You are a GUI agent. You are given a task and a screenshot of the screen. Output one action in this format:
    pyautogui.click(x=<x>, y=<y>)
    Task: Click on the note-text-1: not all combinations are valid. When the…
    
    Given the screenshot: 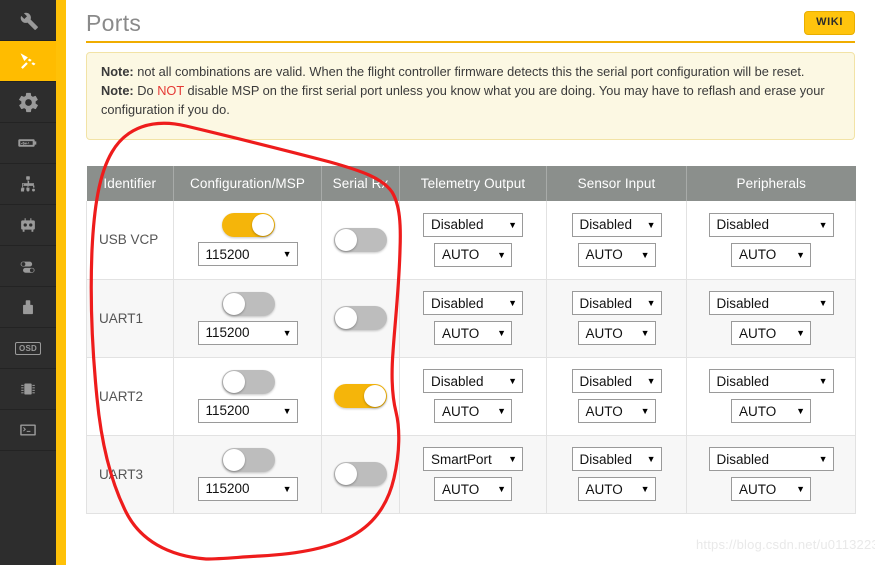 What is the action you would take?
    pyautogui.click(x=469, y=71)
    